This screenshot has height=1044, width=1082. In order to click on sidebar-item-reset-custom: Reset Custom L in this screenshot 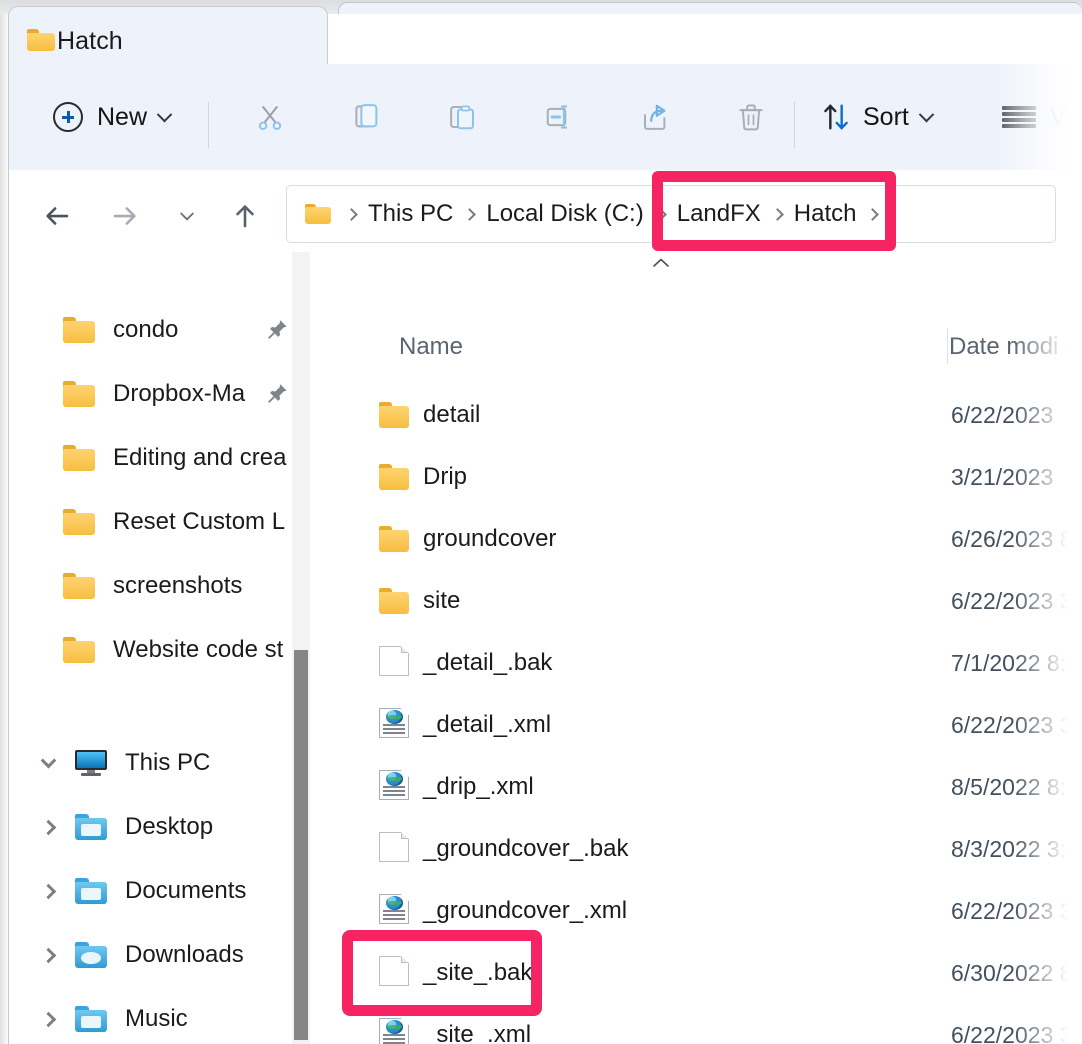, I will do `click(155, 522)`.